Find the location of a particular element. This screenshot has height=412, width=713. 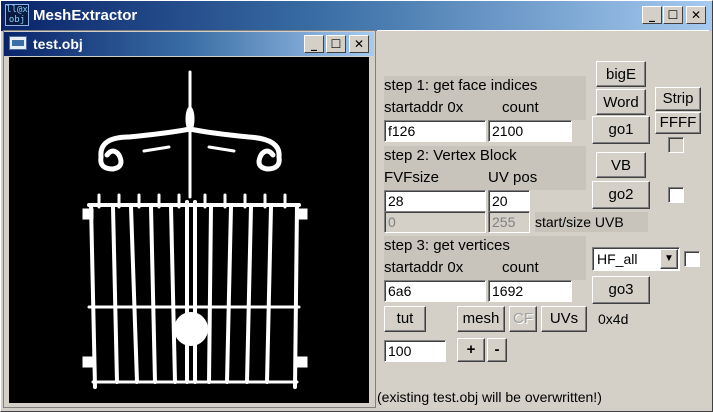

ffff-checkbox is located at coordinates (676, 145).